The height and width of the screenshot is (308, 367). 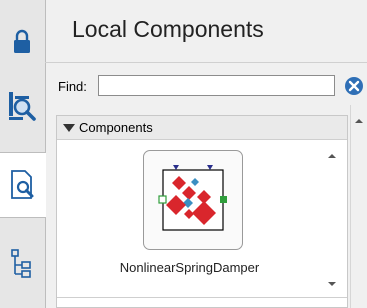 I want to click on side-tab-bar, so click(x=23, y=154).